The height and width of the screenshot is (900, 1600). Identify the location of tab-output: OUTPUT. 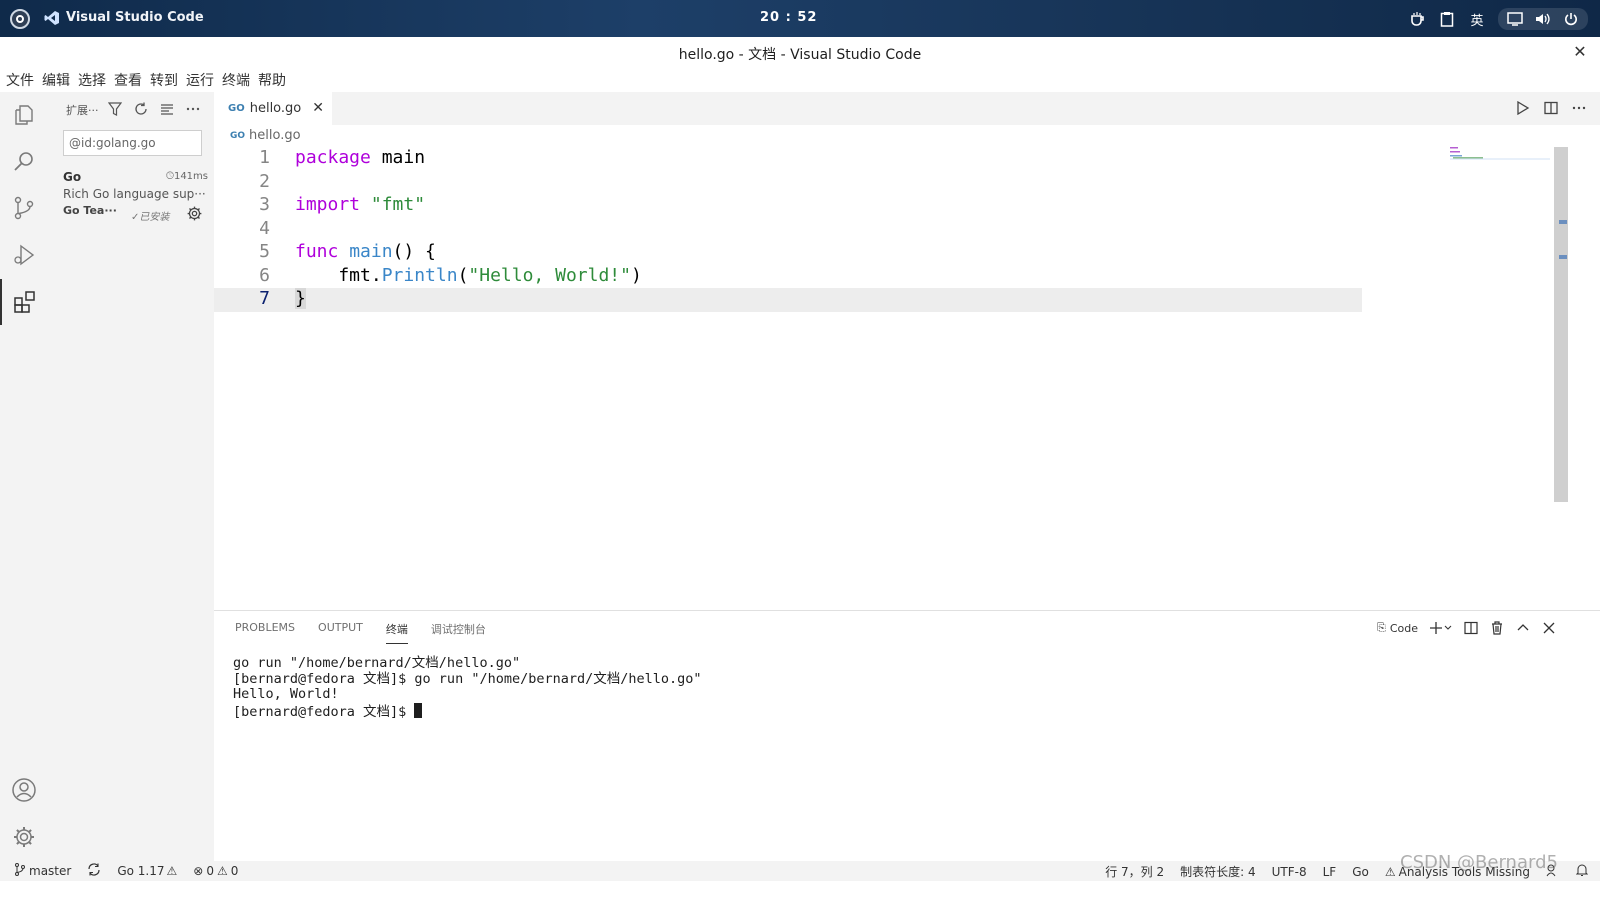
(340, 632).